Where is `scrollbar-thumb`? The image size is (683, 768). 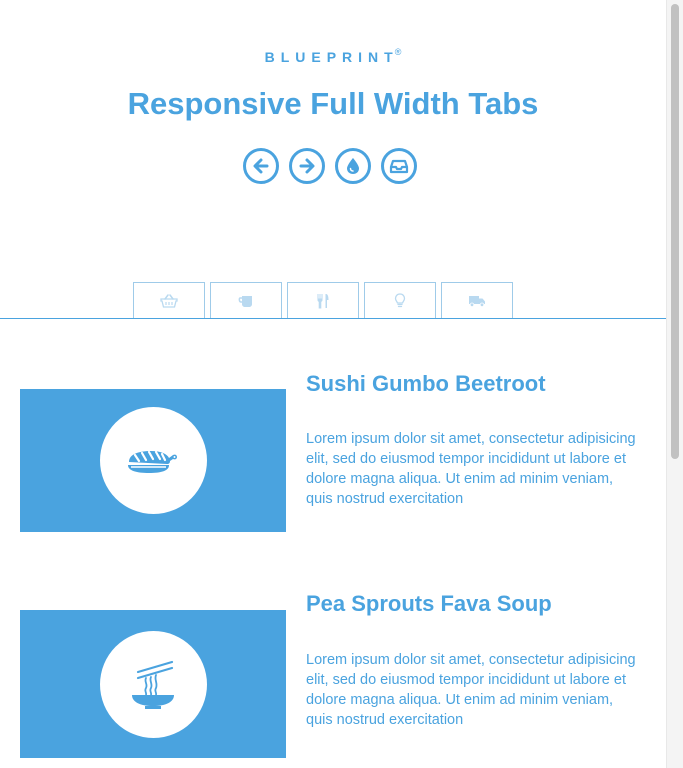 scrollbar-thumb is located at coordinates (675, 231).